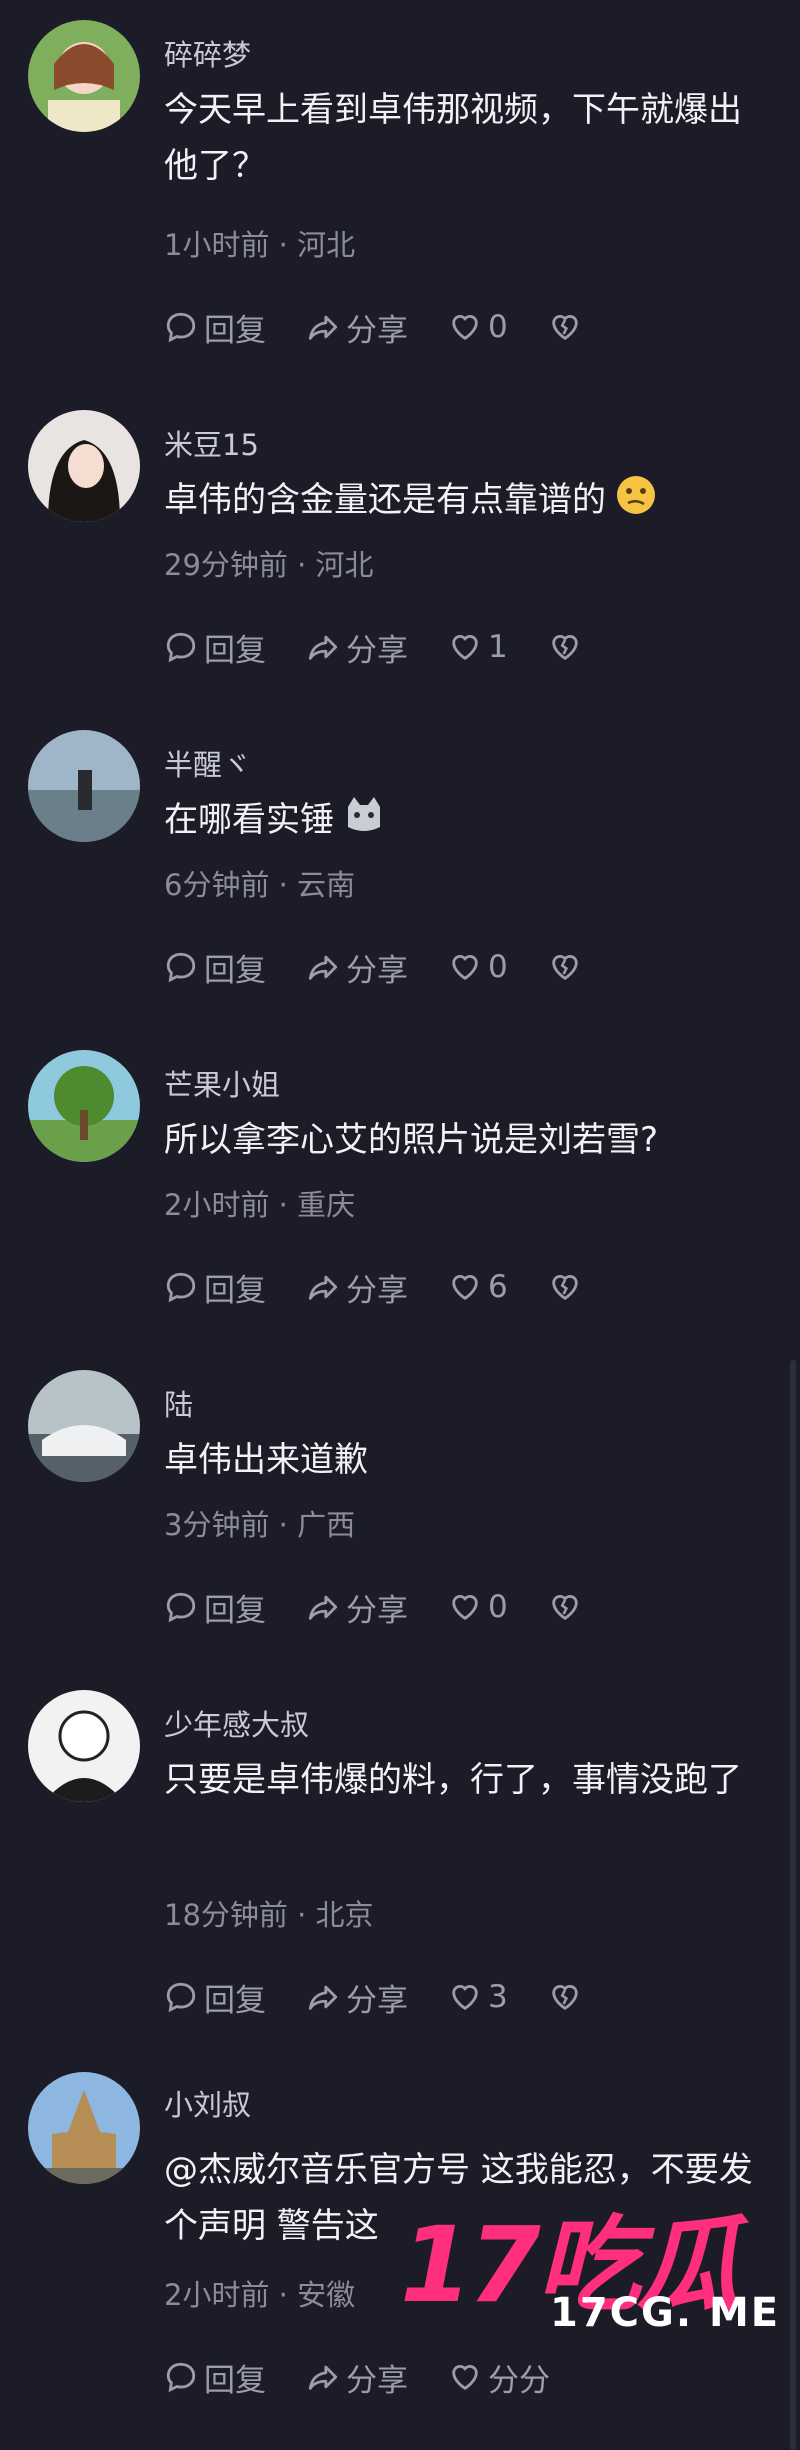  What do you see at coordinates (236, 1723) in the screenshot?
I see `username: 少年感大叔` at bounding box center [236, 1723].